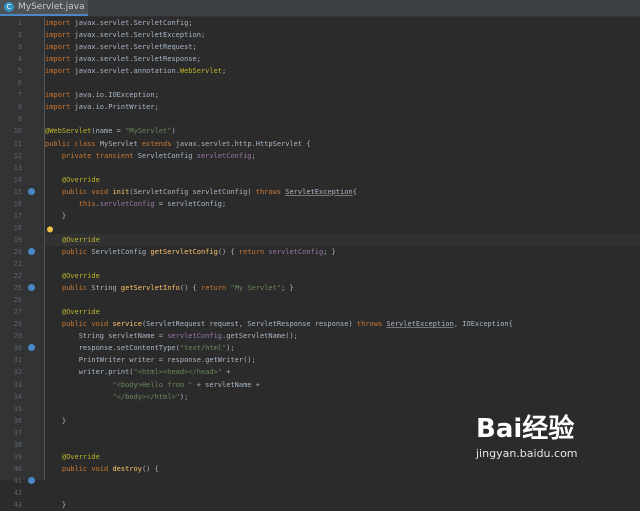 This screenshot has width=640, height=511. Describe the element at coordinates (17, 420) in the screenshot. I see `line-number: 36` at that location.